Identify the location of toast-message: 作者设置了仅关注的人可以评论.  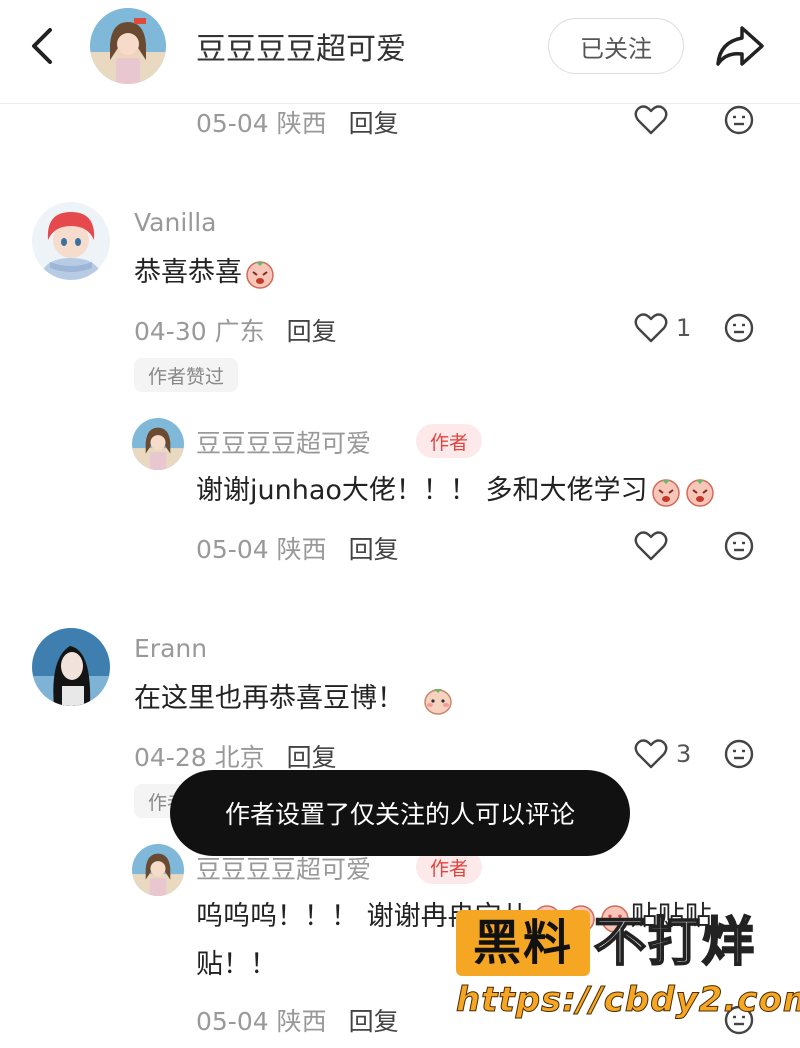
(400, 813).